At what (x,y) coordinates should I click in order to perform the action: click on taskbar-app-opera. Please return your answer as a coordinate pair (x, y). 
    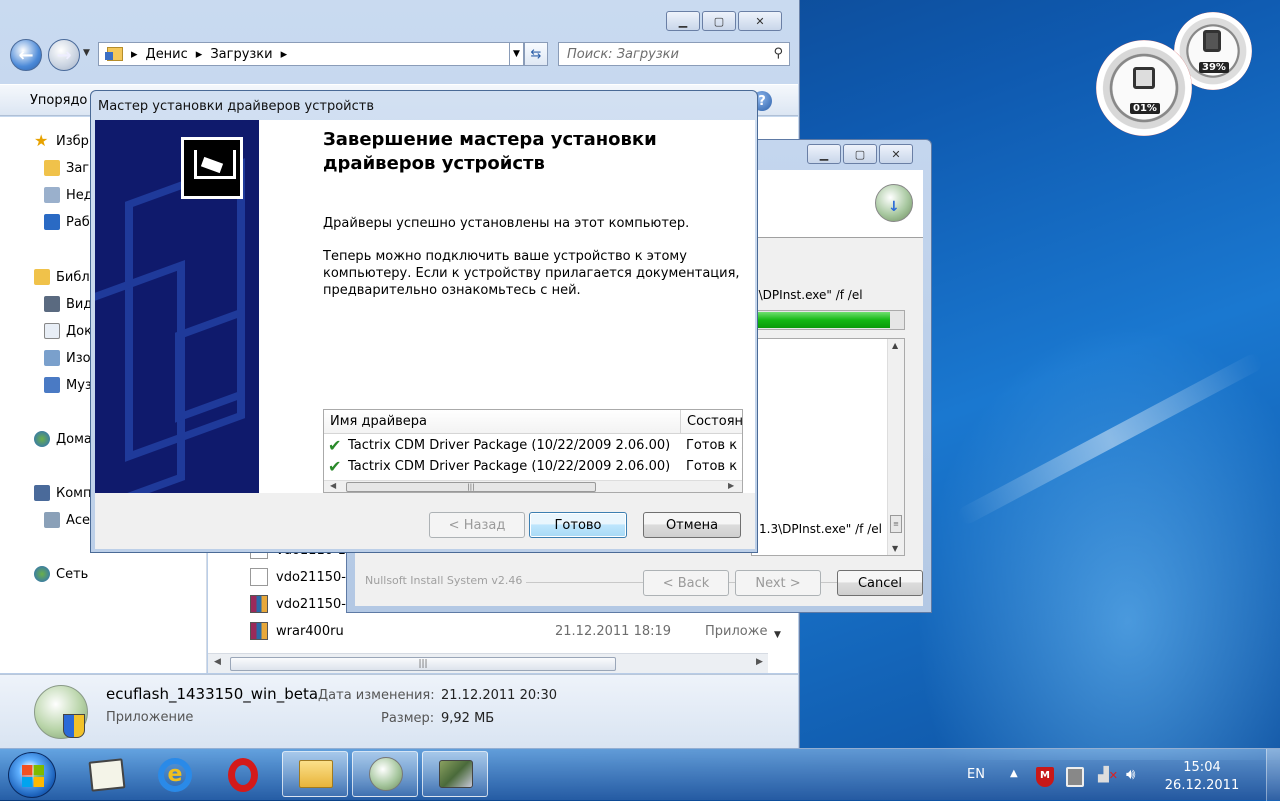
    Looking at the image, I should click on (242, 775).